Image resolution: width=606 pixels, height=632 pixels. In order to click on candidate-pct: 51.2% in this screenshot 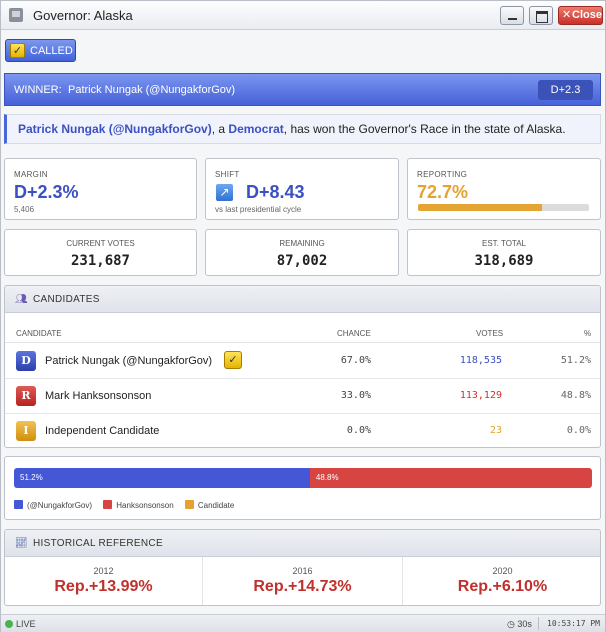, I will do `click(575, 360)`.